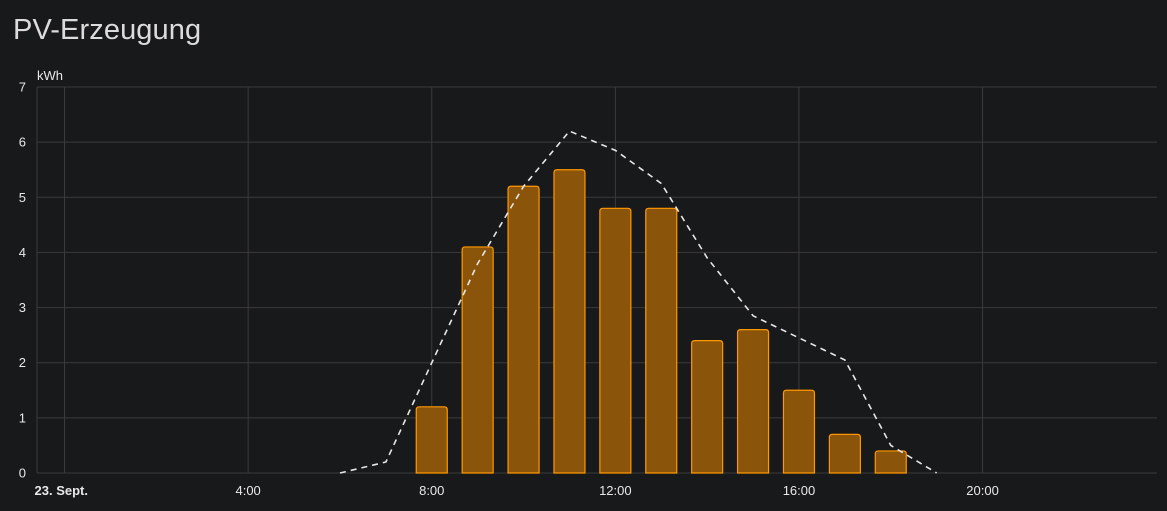 The image size is (1167, 511). I want to click on x-tick-label: 4:00, so click(247, 490).